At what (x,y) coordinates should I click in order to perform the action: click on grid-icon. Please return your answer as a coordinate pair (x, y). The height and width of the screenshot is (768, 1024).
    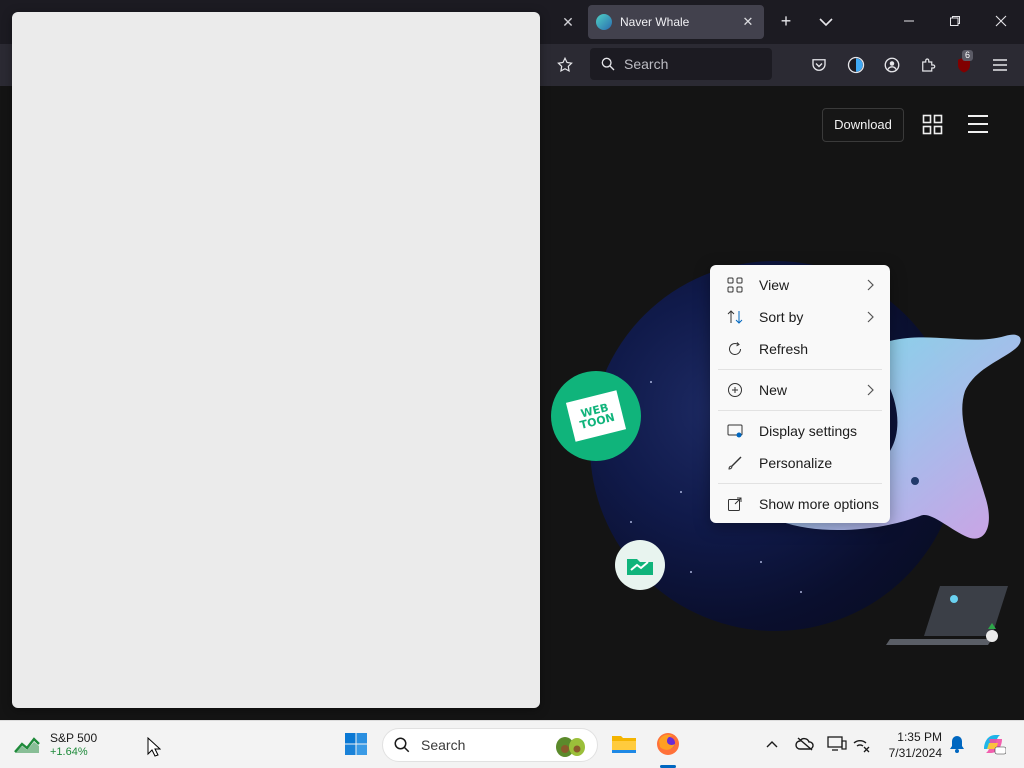
    Looking at the image, I should click on (735, 285).